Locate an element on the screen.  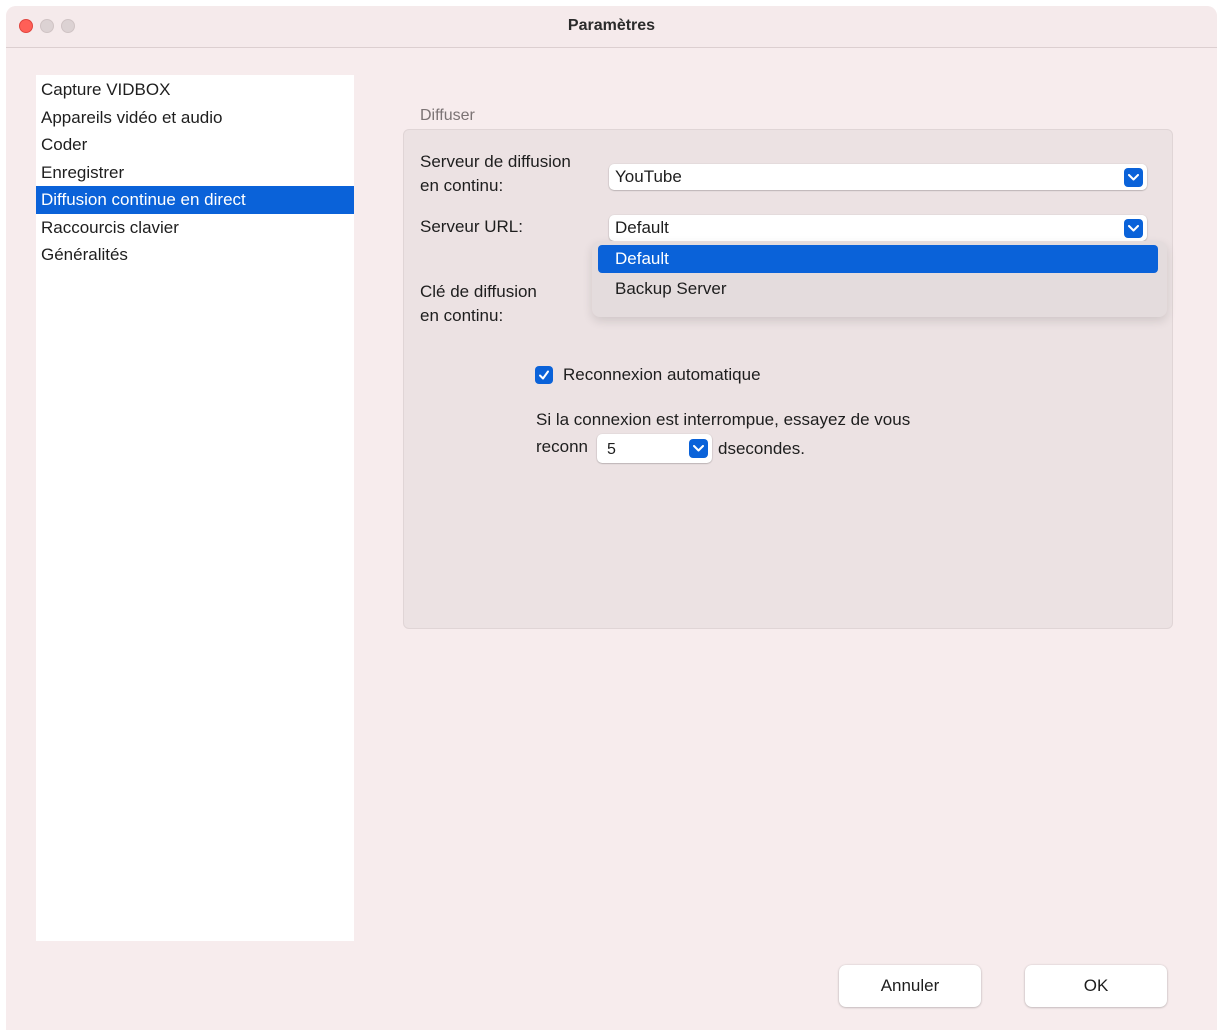
window-title: Paramètres is located at coordinates (611, 25).